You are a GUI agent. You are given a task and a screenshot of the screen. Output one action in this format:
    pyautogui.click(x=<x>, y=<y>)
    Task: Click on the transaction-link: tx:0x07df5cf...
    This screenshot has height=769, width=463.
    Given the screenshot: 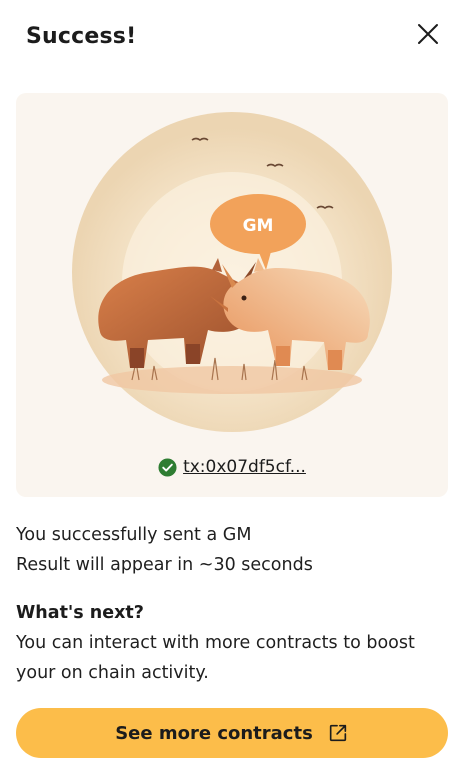 What is the action you would take?
    pyautogui.click(x=244, y=467)
    